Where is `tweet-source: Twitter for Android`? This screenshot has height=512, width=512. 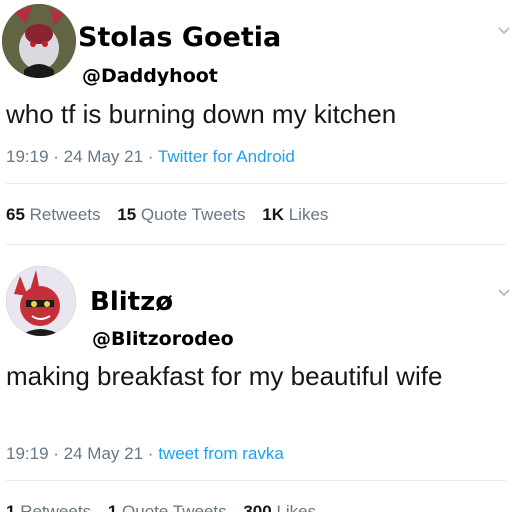
tweet-source: Twitter for Android is located at coordinates (226, 156).